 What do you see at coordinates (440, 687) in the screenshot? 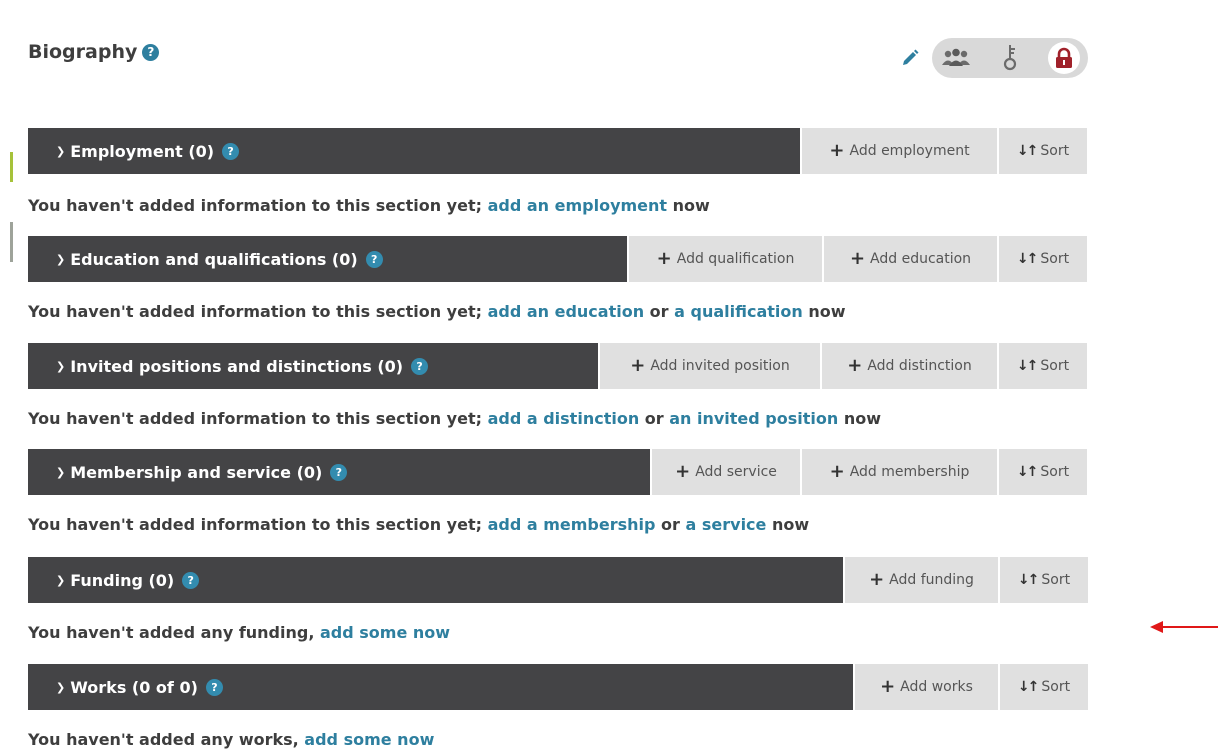
I see `section-toggle: ❯ Works (0 of 0) ?` at bounding box center [440, 687].